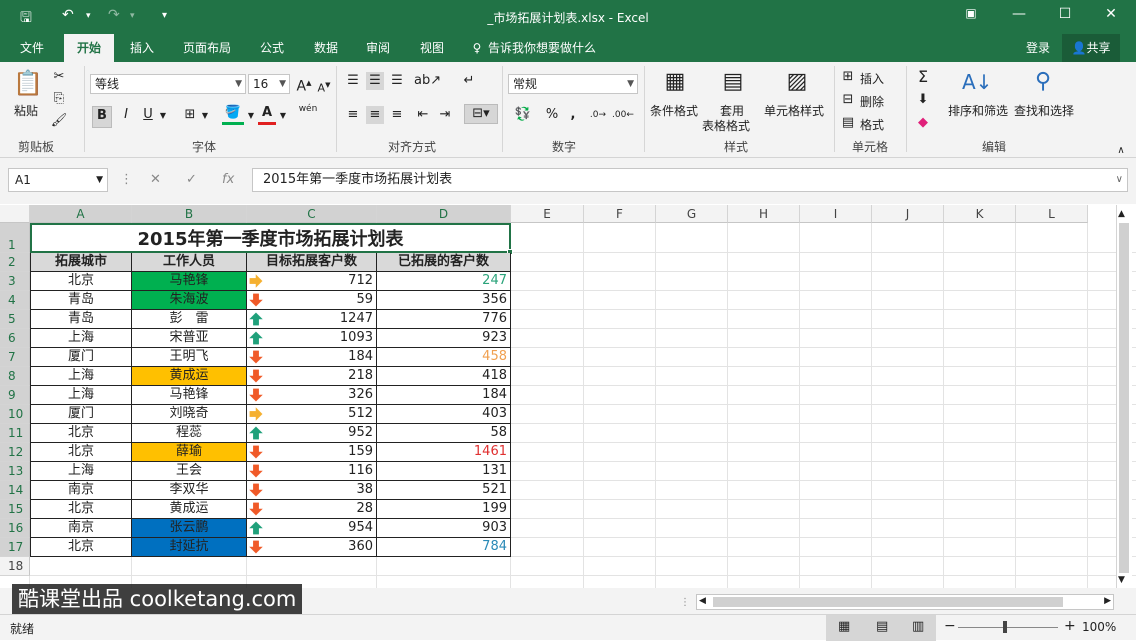 This screenshot has width=1136, height=641. Describe the element at coordinates (950, 626) in the screenshot. I see `zoom-out-icon: −` at that location.